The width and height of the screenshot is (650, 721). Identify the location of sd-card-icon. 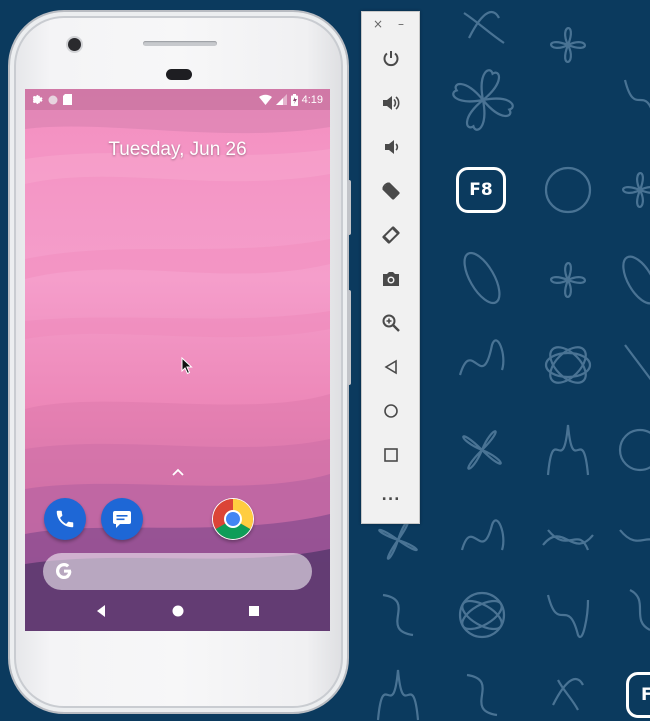
(67, 99).